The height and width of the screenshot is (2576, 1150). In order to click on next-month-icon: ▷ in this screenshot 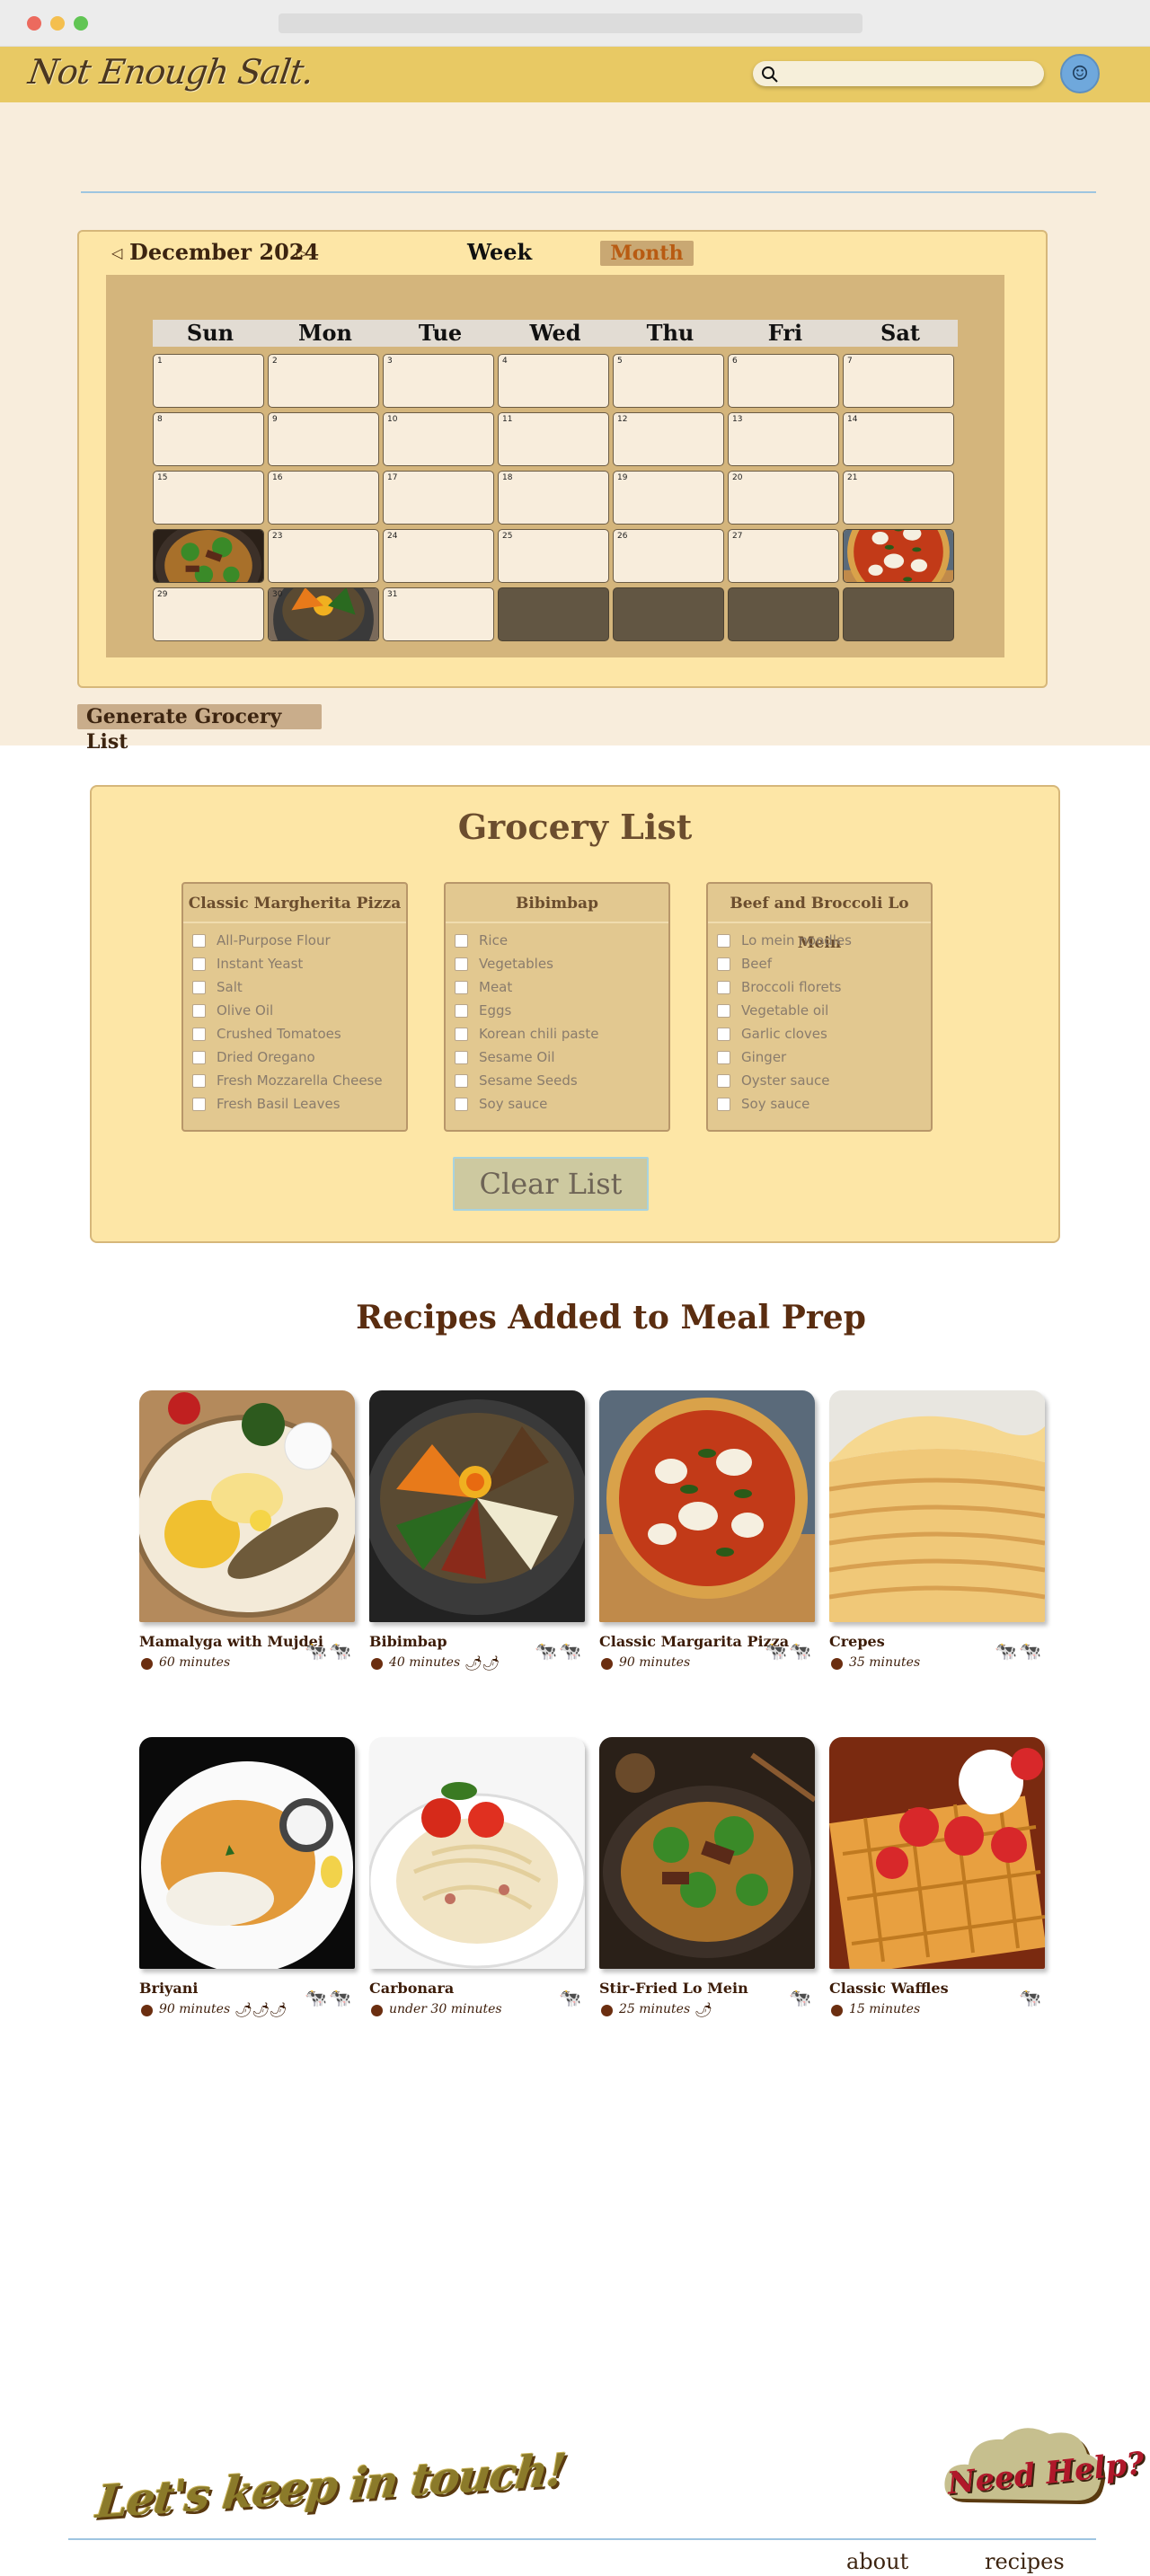, I will do `click(301, 252)`.